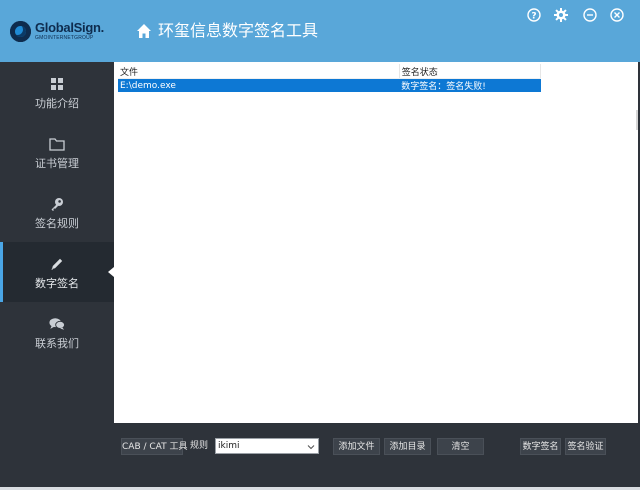 This screenshot has width=640, height=490. Describe the element at coordinates (259, 85) in the screenshot. I see `file-path-cell: E:\demo.exe` at that location.